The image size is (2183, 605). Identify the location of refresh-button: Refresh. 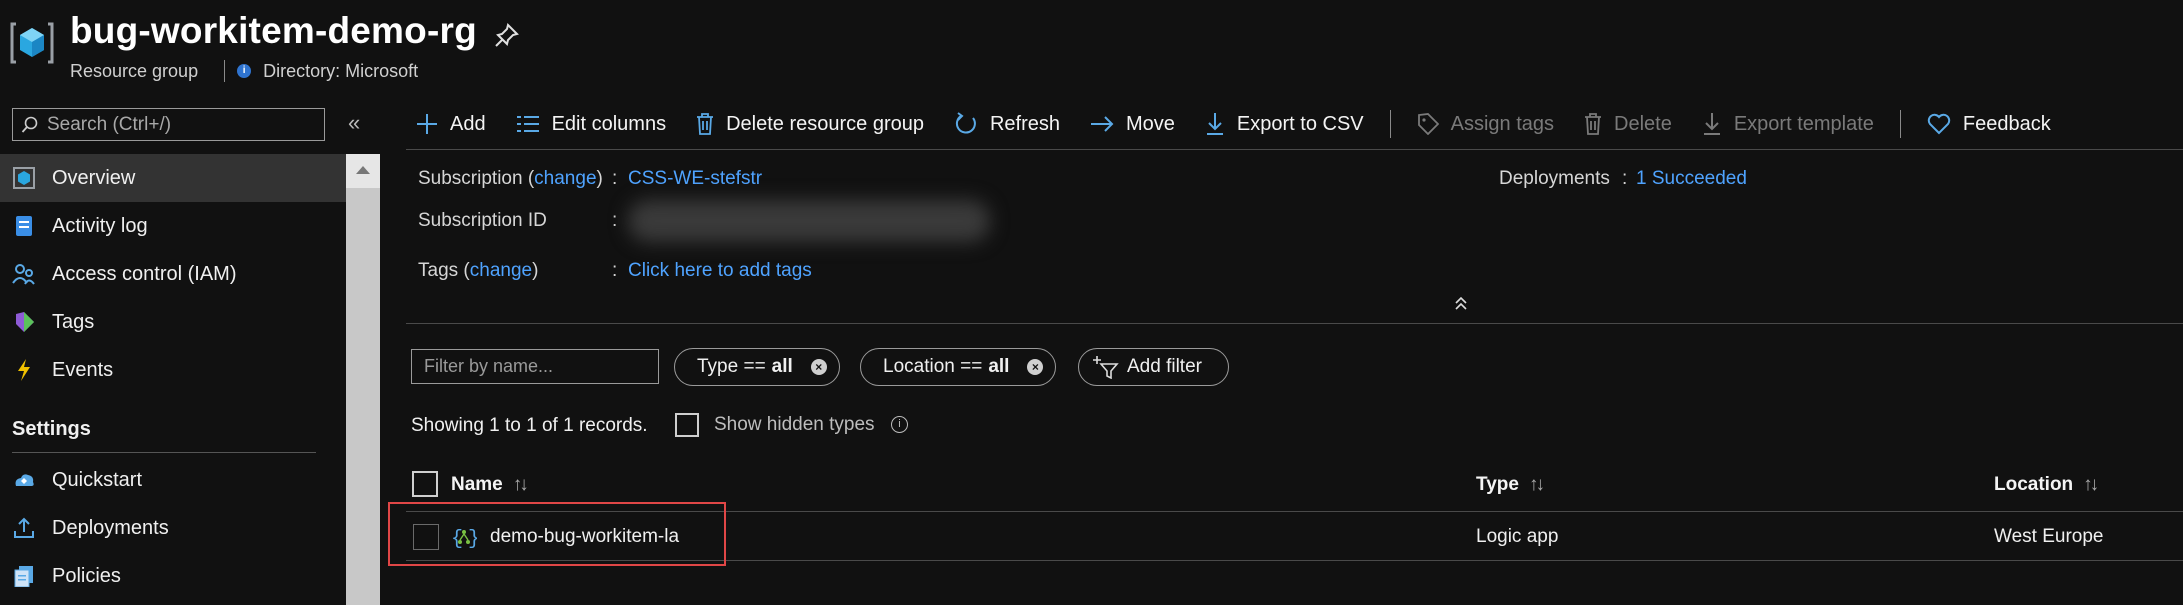
(1007, 124).